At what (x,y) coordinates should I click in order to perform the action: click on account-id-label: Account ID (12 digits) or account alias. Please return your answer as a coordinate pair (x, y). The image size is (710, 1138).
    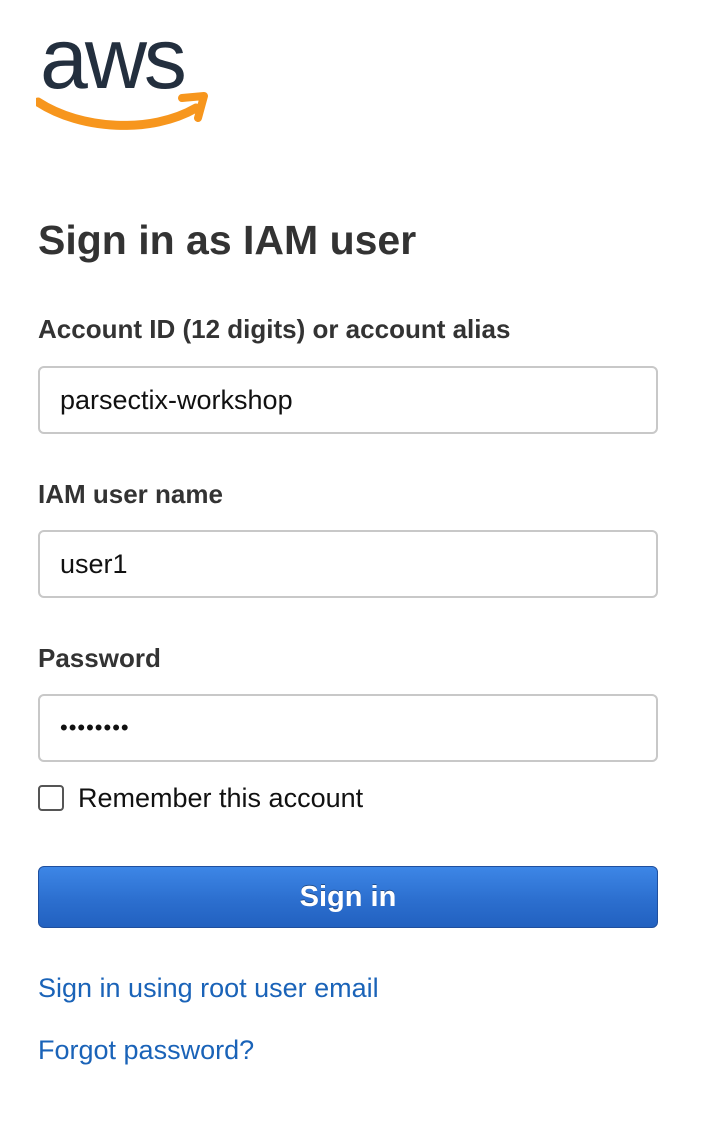
    Looking at the image, I should click on (274, 329).